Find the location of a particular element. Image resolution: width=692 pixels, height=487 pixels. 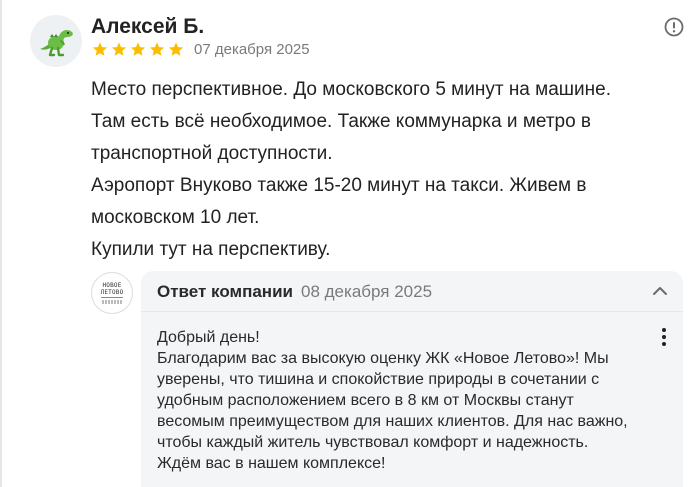

reply-text-line: Ждём вас в нашем комплексе! is located at coordinates (271, 463).